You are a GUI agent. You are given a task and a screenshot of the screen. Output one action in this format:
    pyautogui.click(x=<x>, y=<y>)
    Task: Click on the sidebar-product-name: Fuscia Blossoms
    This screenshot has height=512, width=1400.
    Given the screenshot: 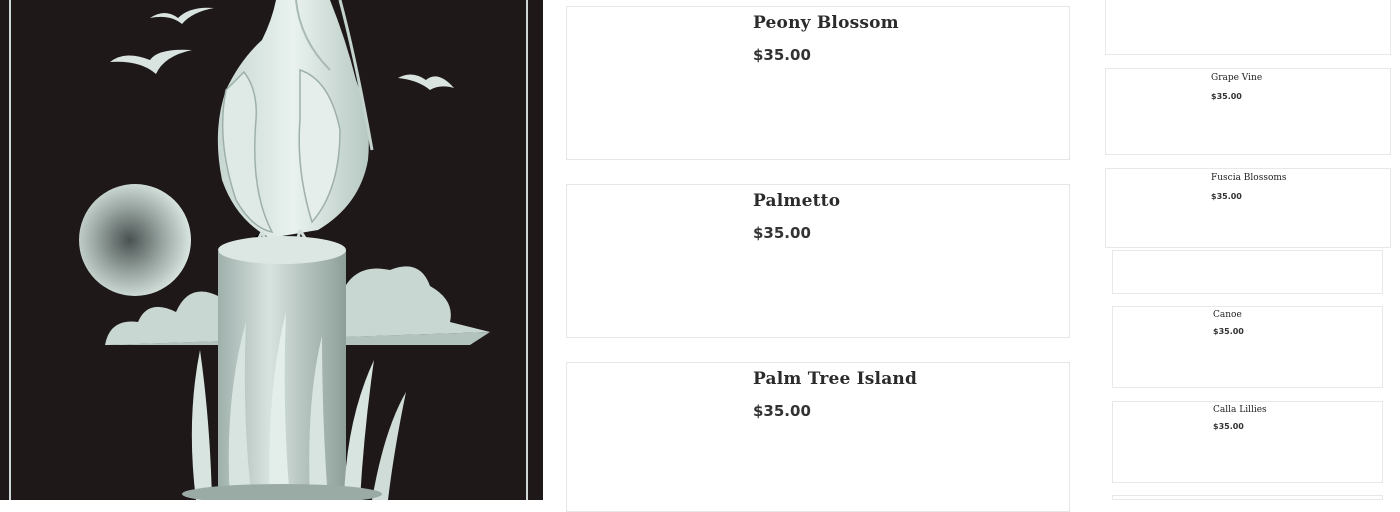 What is the action you would take?
    pyautogui.click(x=1249, y=178)
    